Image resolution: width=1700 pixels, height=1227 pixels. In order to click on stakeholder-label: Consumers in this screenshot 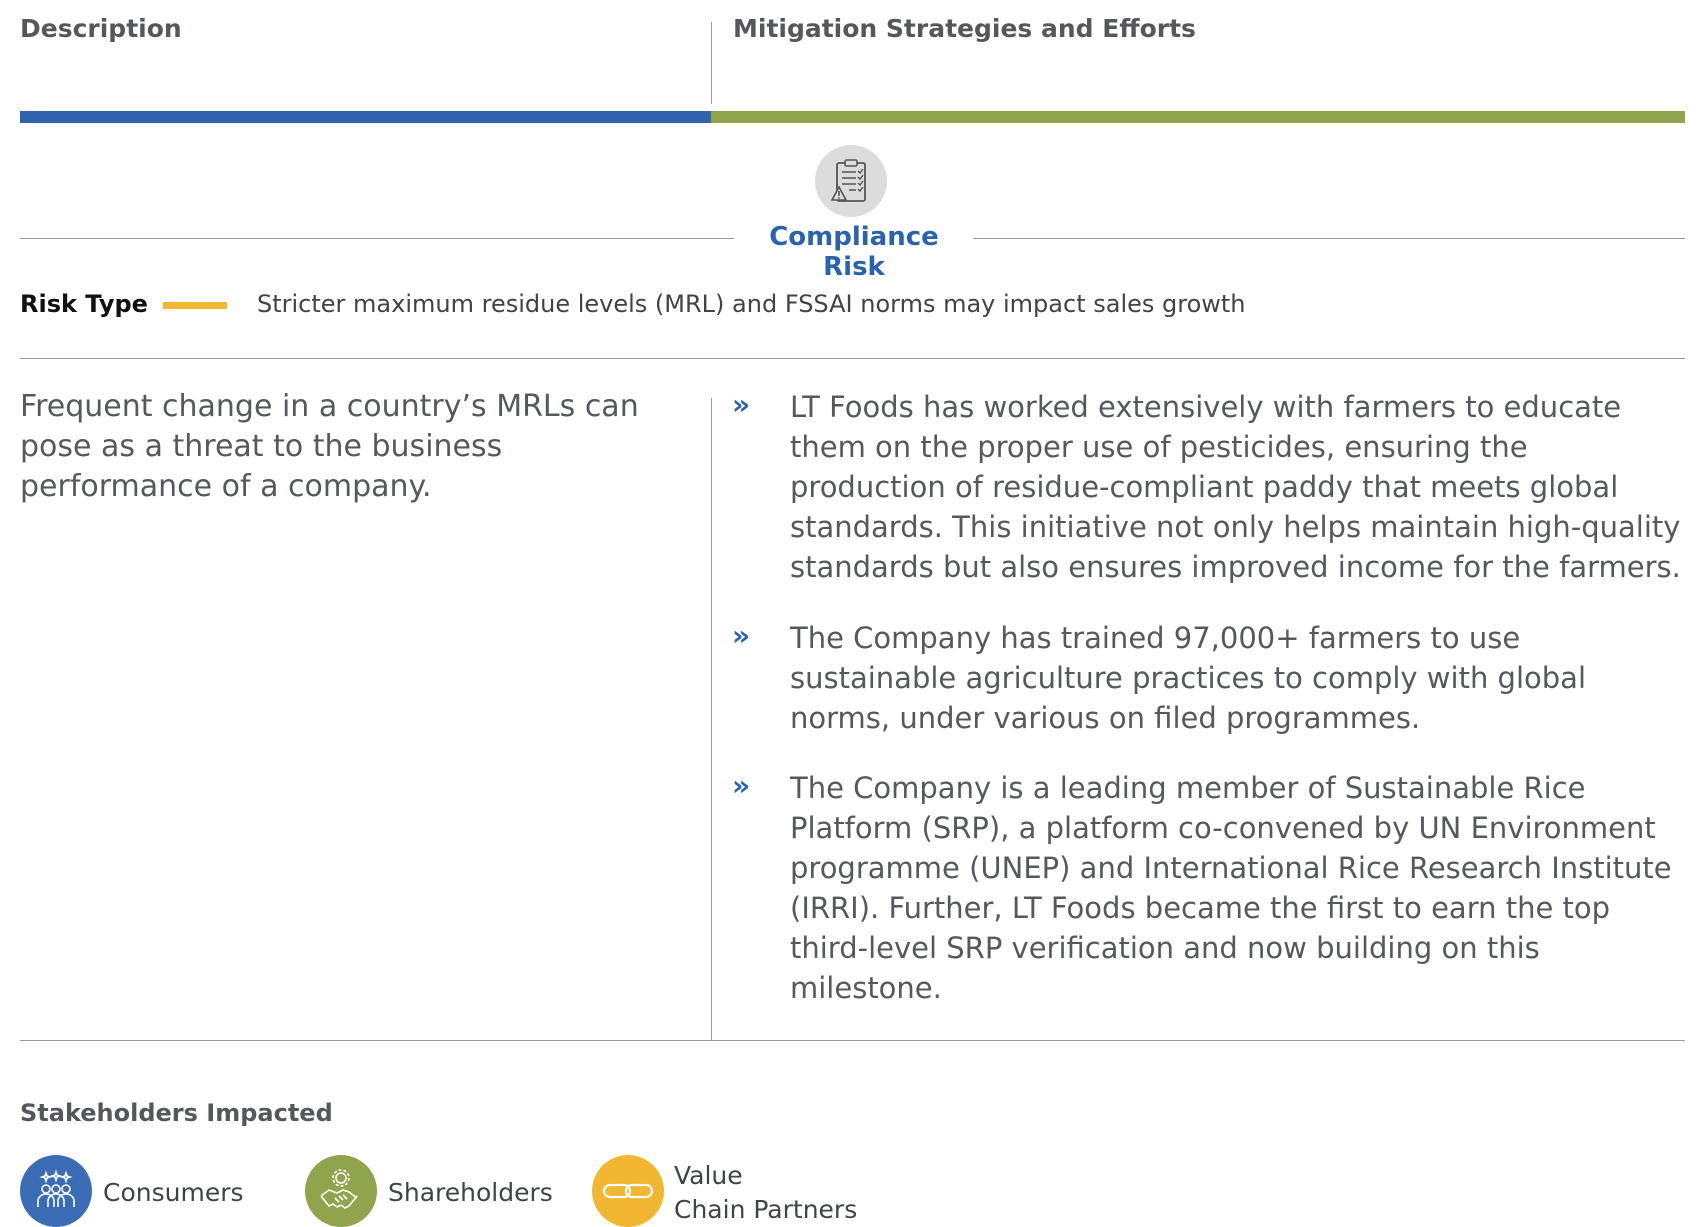, I will do `click(173, 1192)`.